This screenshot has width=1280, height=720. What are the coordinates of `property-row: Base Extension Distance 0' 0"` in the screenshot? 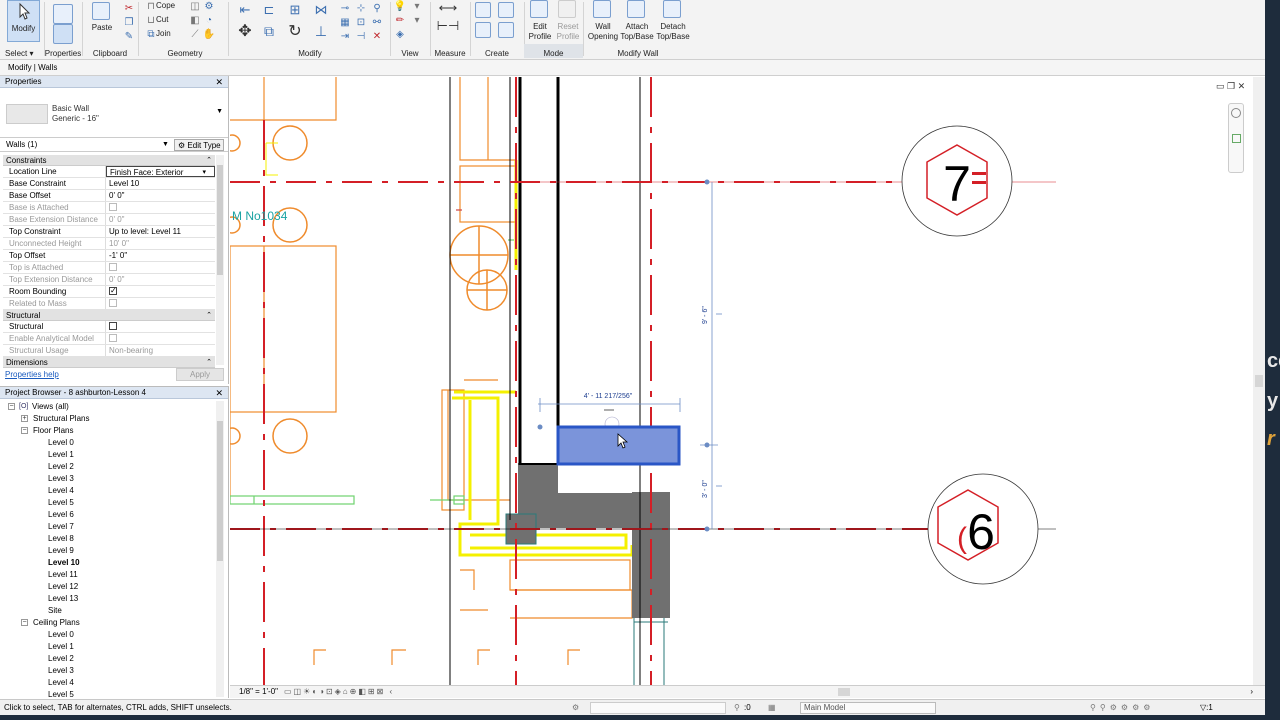 It's located at (109, 220).